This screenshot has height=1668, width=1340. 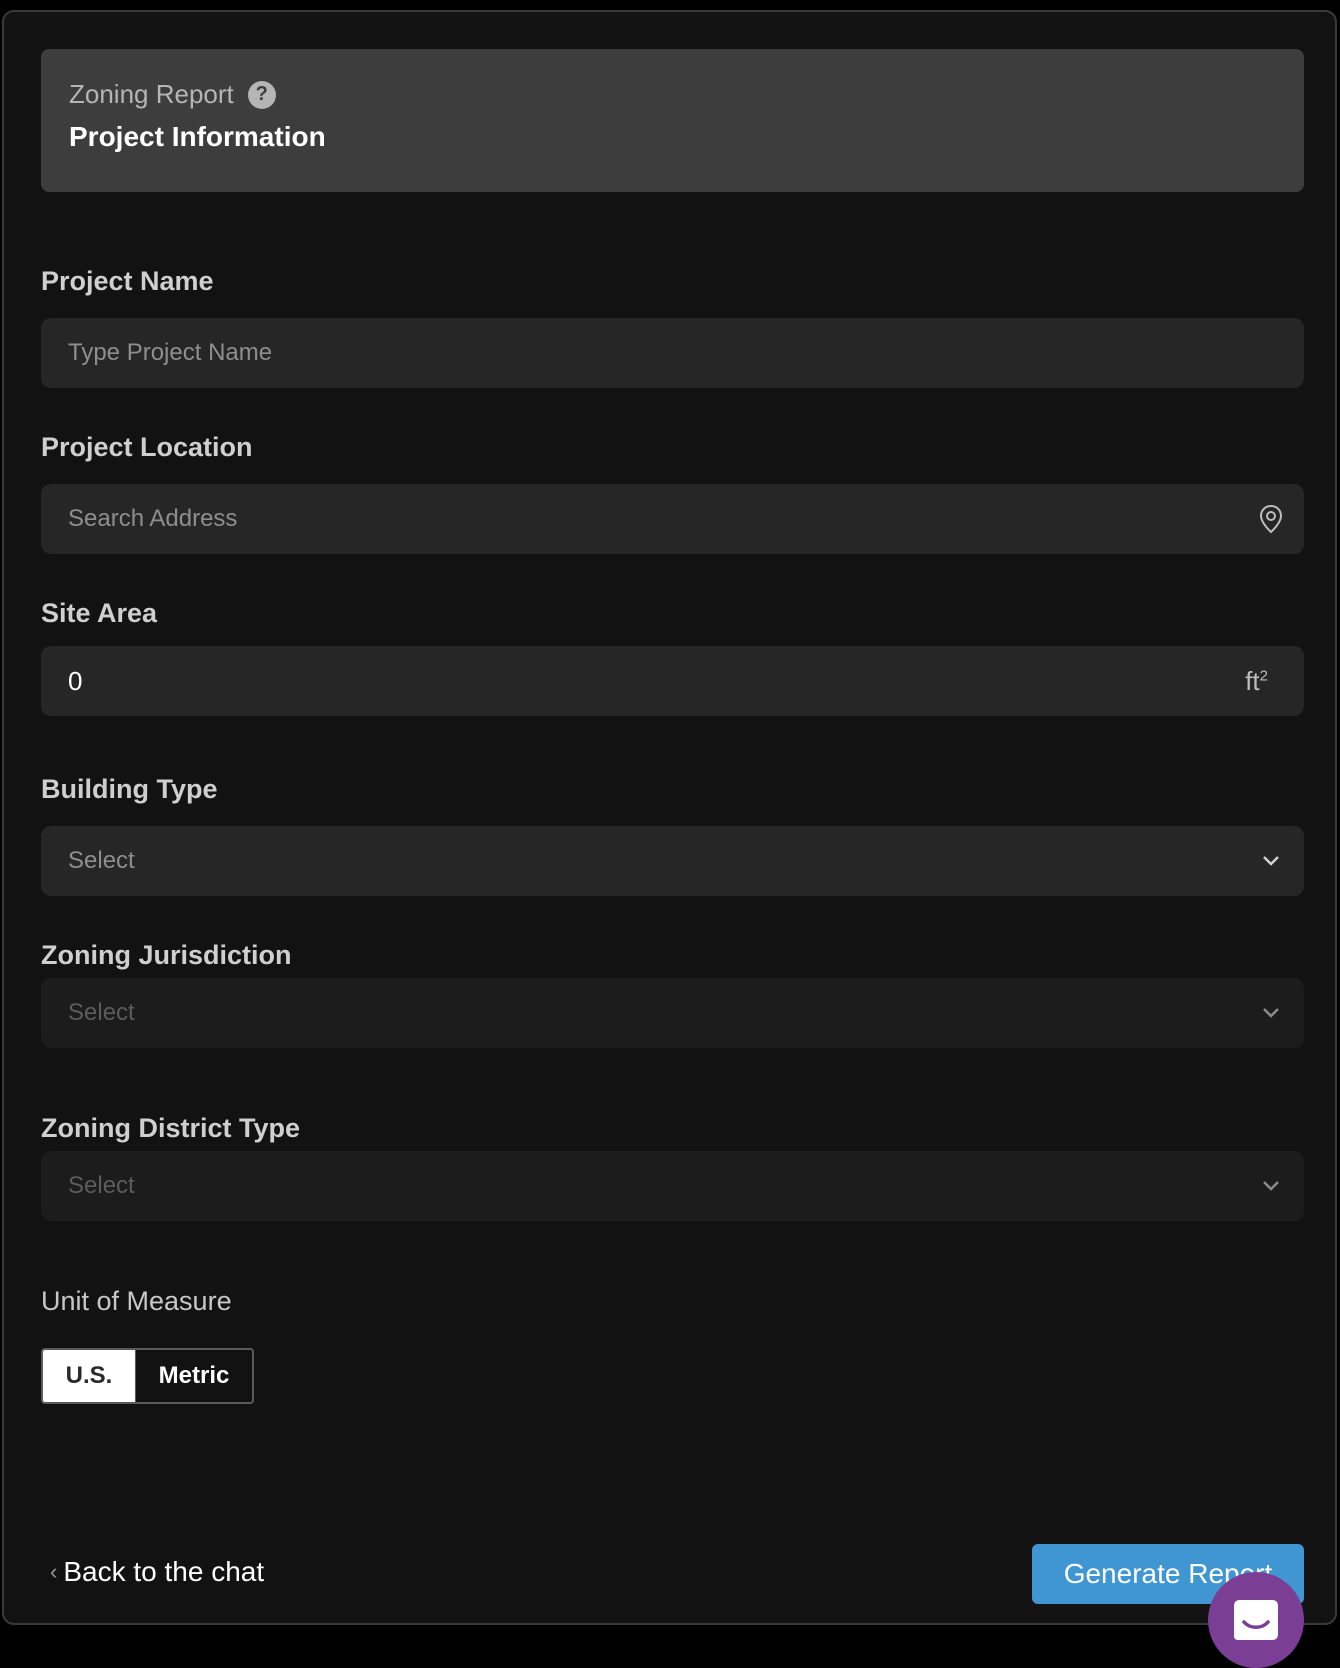 What do you see at coordinates (672, 353) in the screenshot?
I see `project-name-input: Type Project Name` at bounding box center [672, 353].